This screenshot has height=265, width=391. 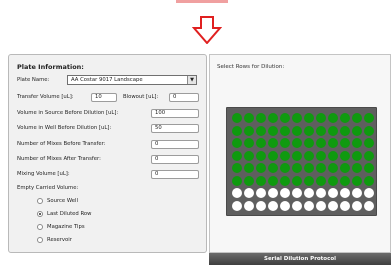 What do you see at coordinates (175, 128) in the screenshot?
I see `volume-well-input: 50` at bounding box center [175, 128].